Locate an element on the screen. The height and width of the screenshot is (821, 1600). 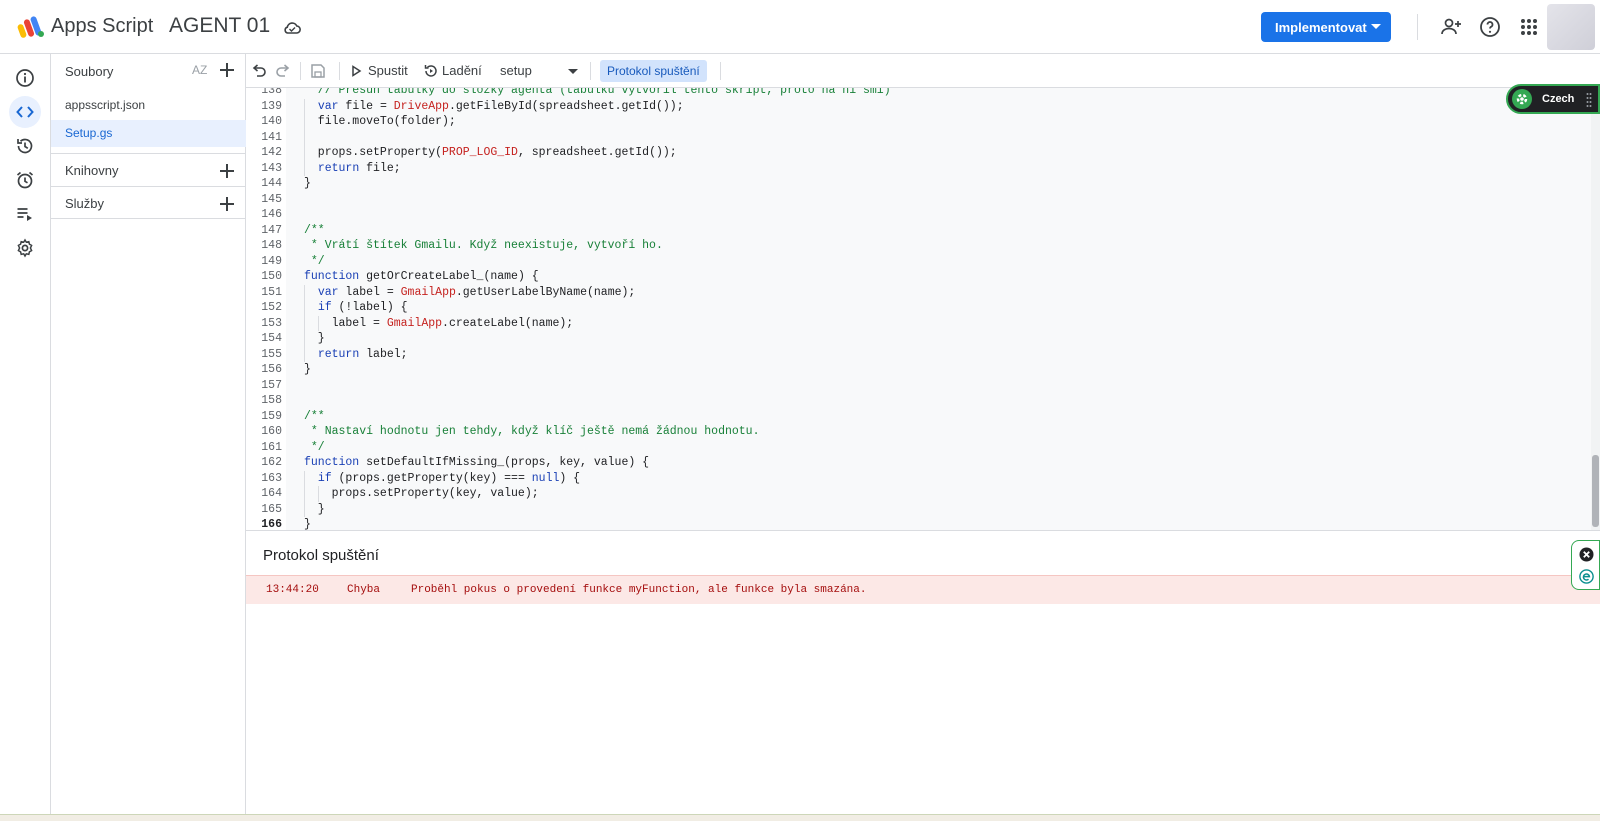
code-line: 159 /** is located at coordinates (918, 417).